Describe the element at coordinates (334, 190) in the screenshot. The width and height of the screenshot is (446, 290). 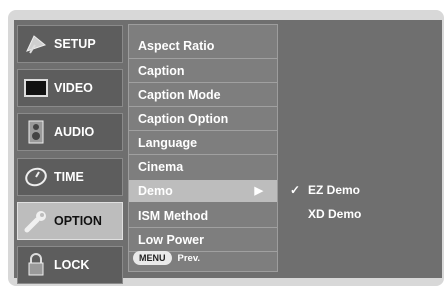
I see `submenu-item-label: EZ Demo` at that location.